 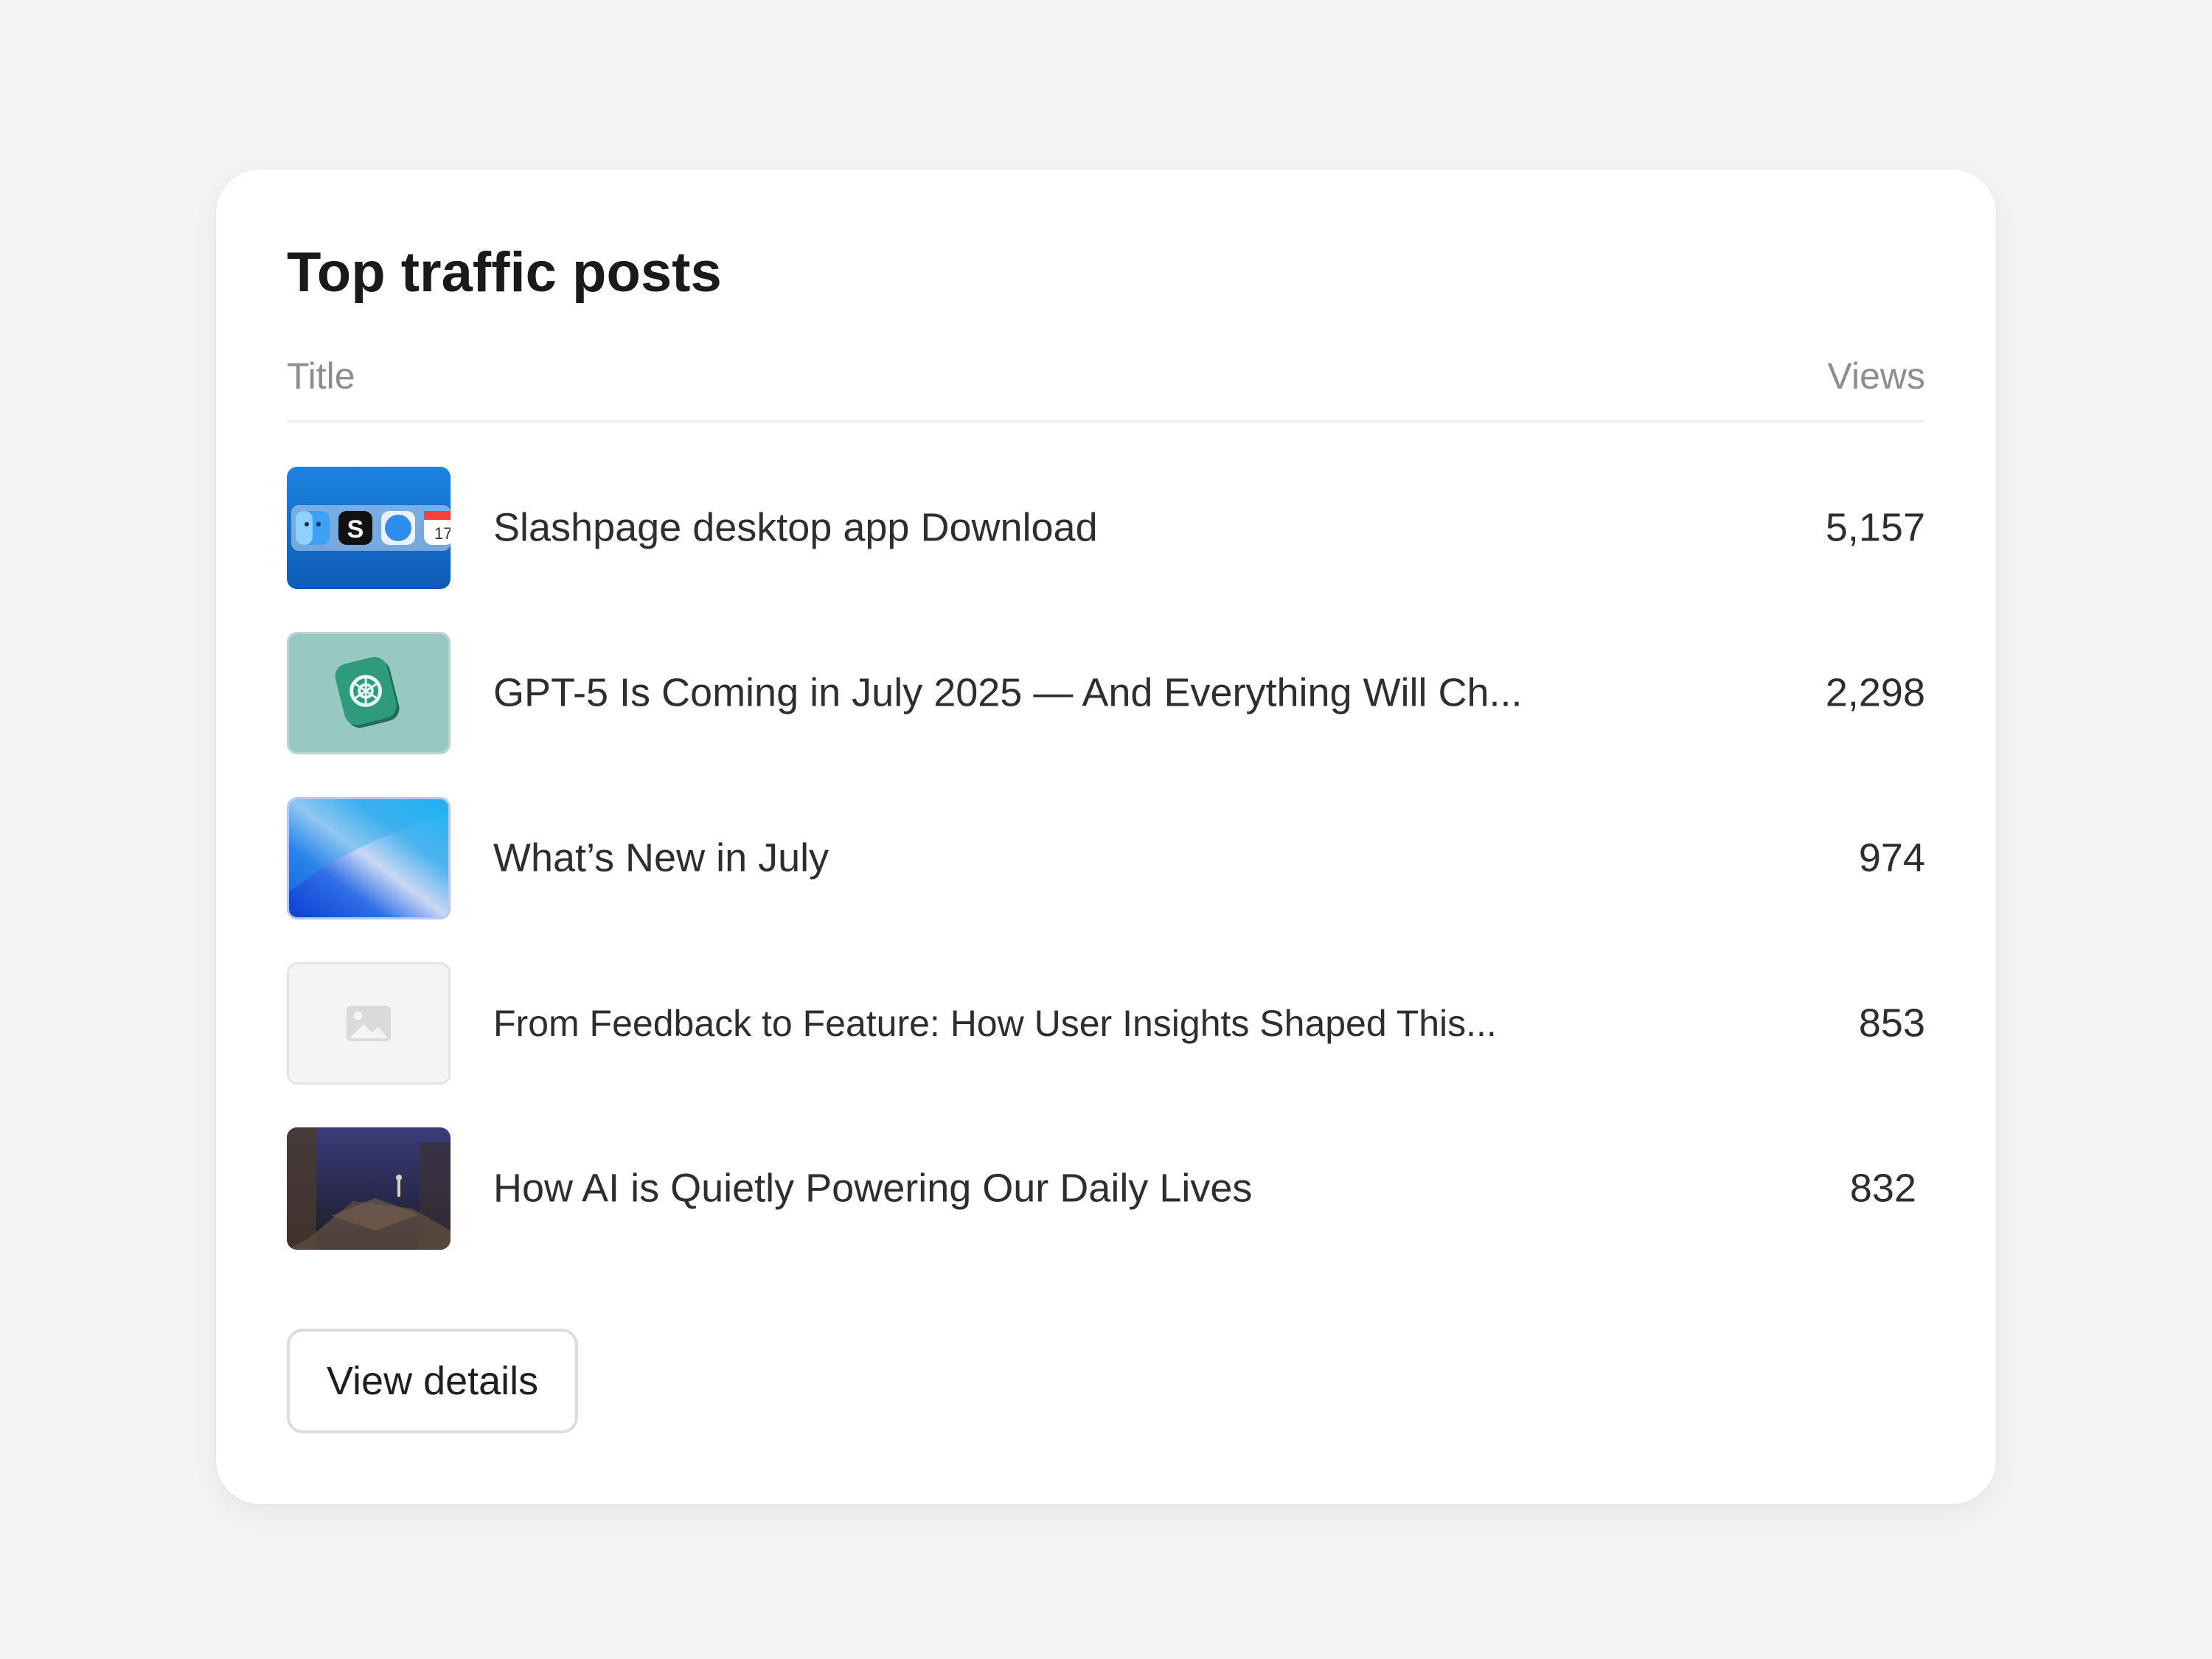 I want to click on post-views: 5,157, so click(x=1875, y=527).